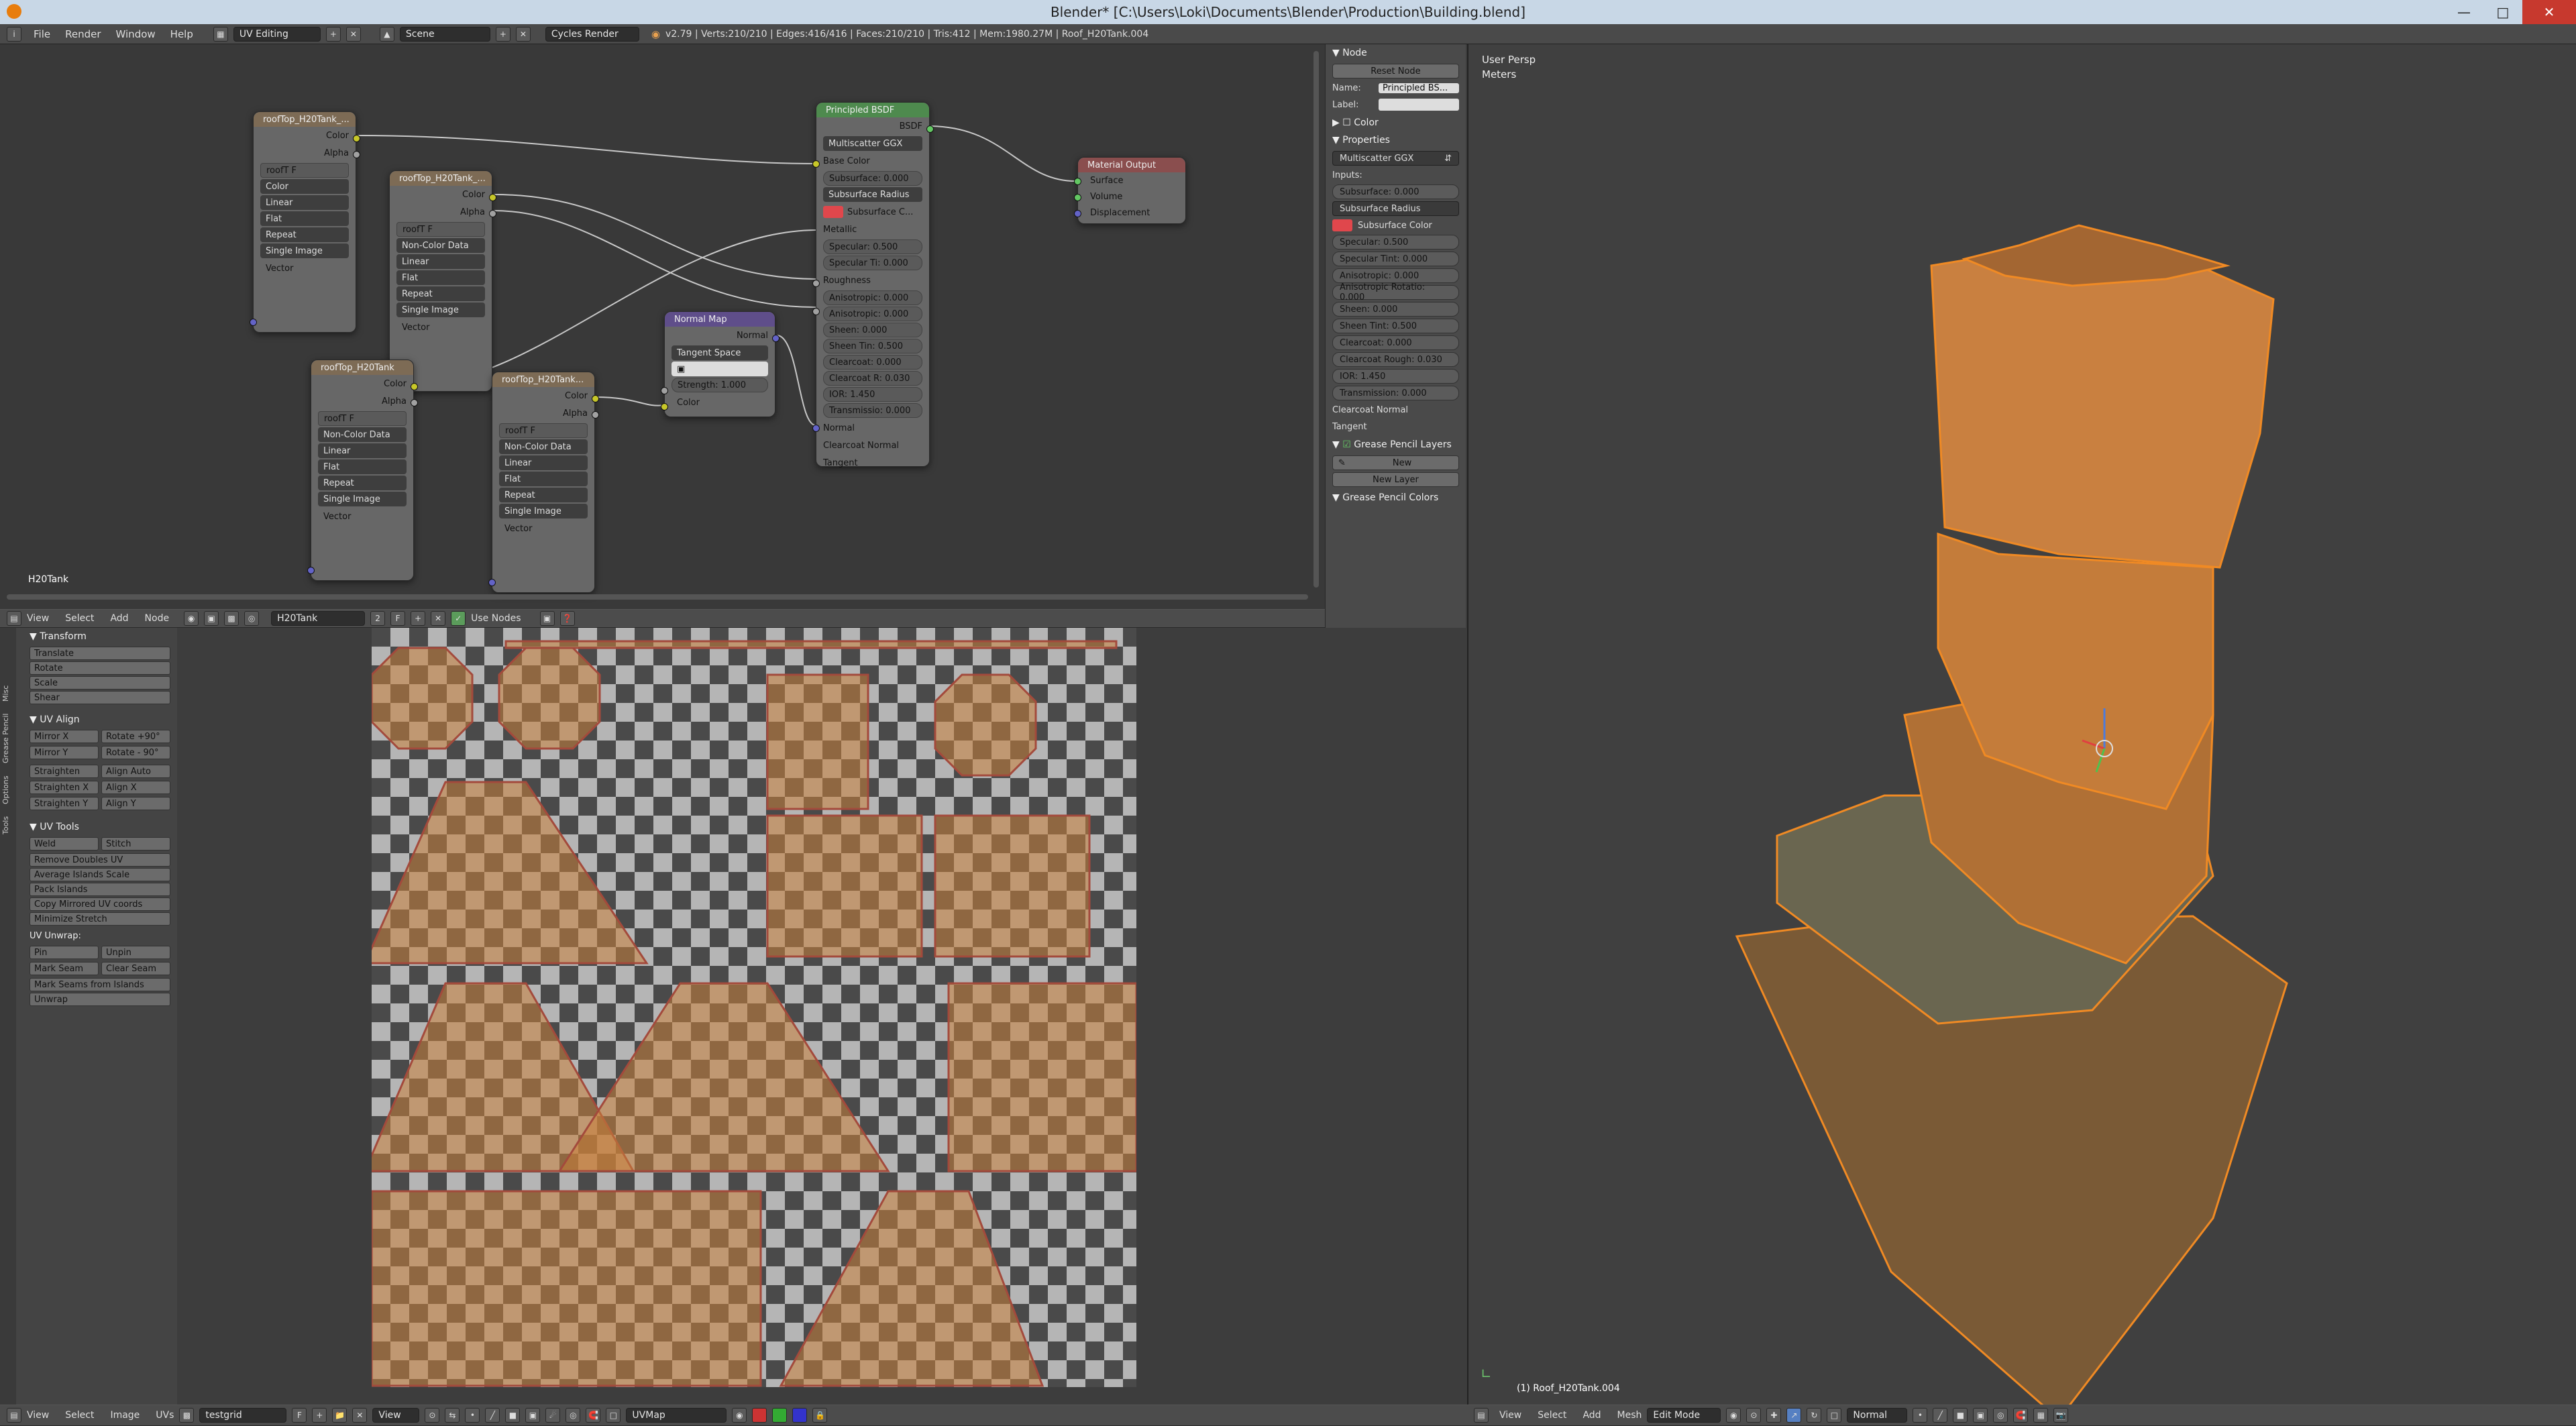  What do you see at coordinates (1077, 181) in the screenshot?
I see `surface-socket` at bounding box center [1077, 181].